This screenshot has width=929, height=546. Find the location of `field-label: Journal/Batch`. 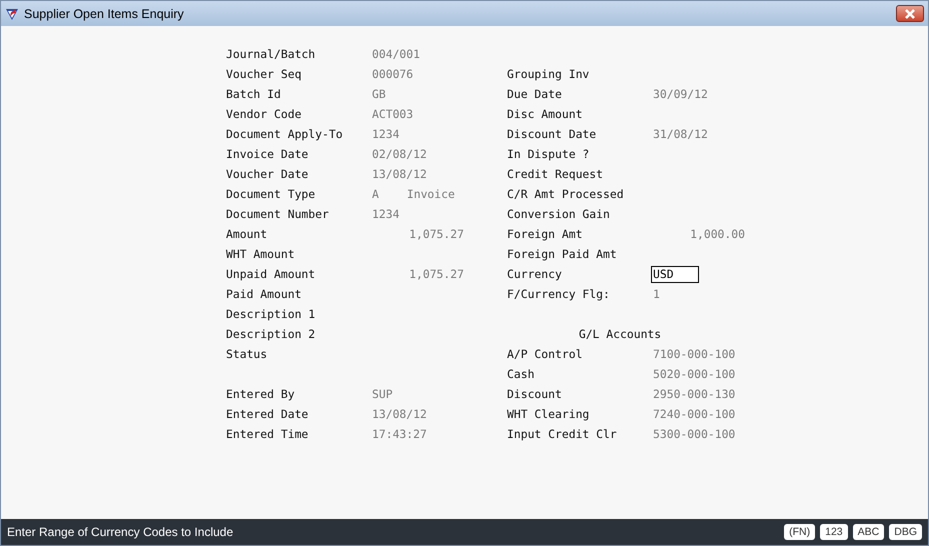

field-label: Journal/Batch is located at coordinates (271, 54).